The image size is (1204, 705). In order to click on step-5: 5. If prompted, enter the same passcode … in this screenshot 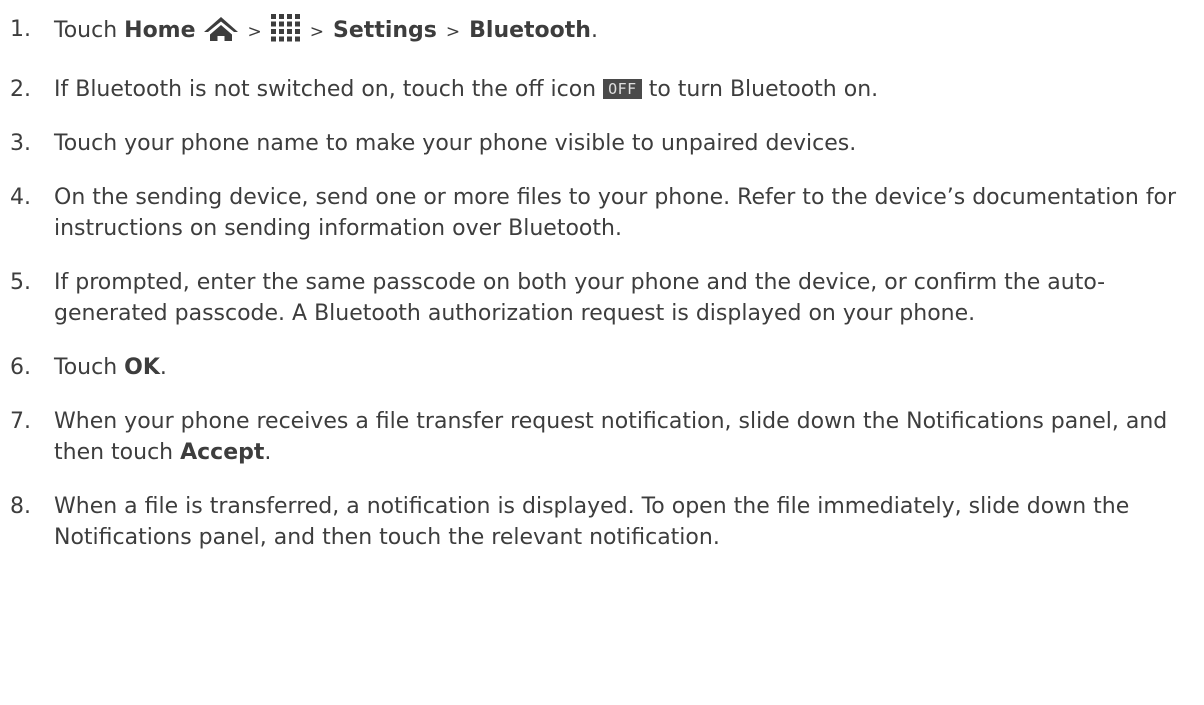, I will do `click(602, 298)`.